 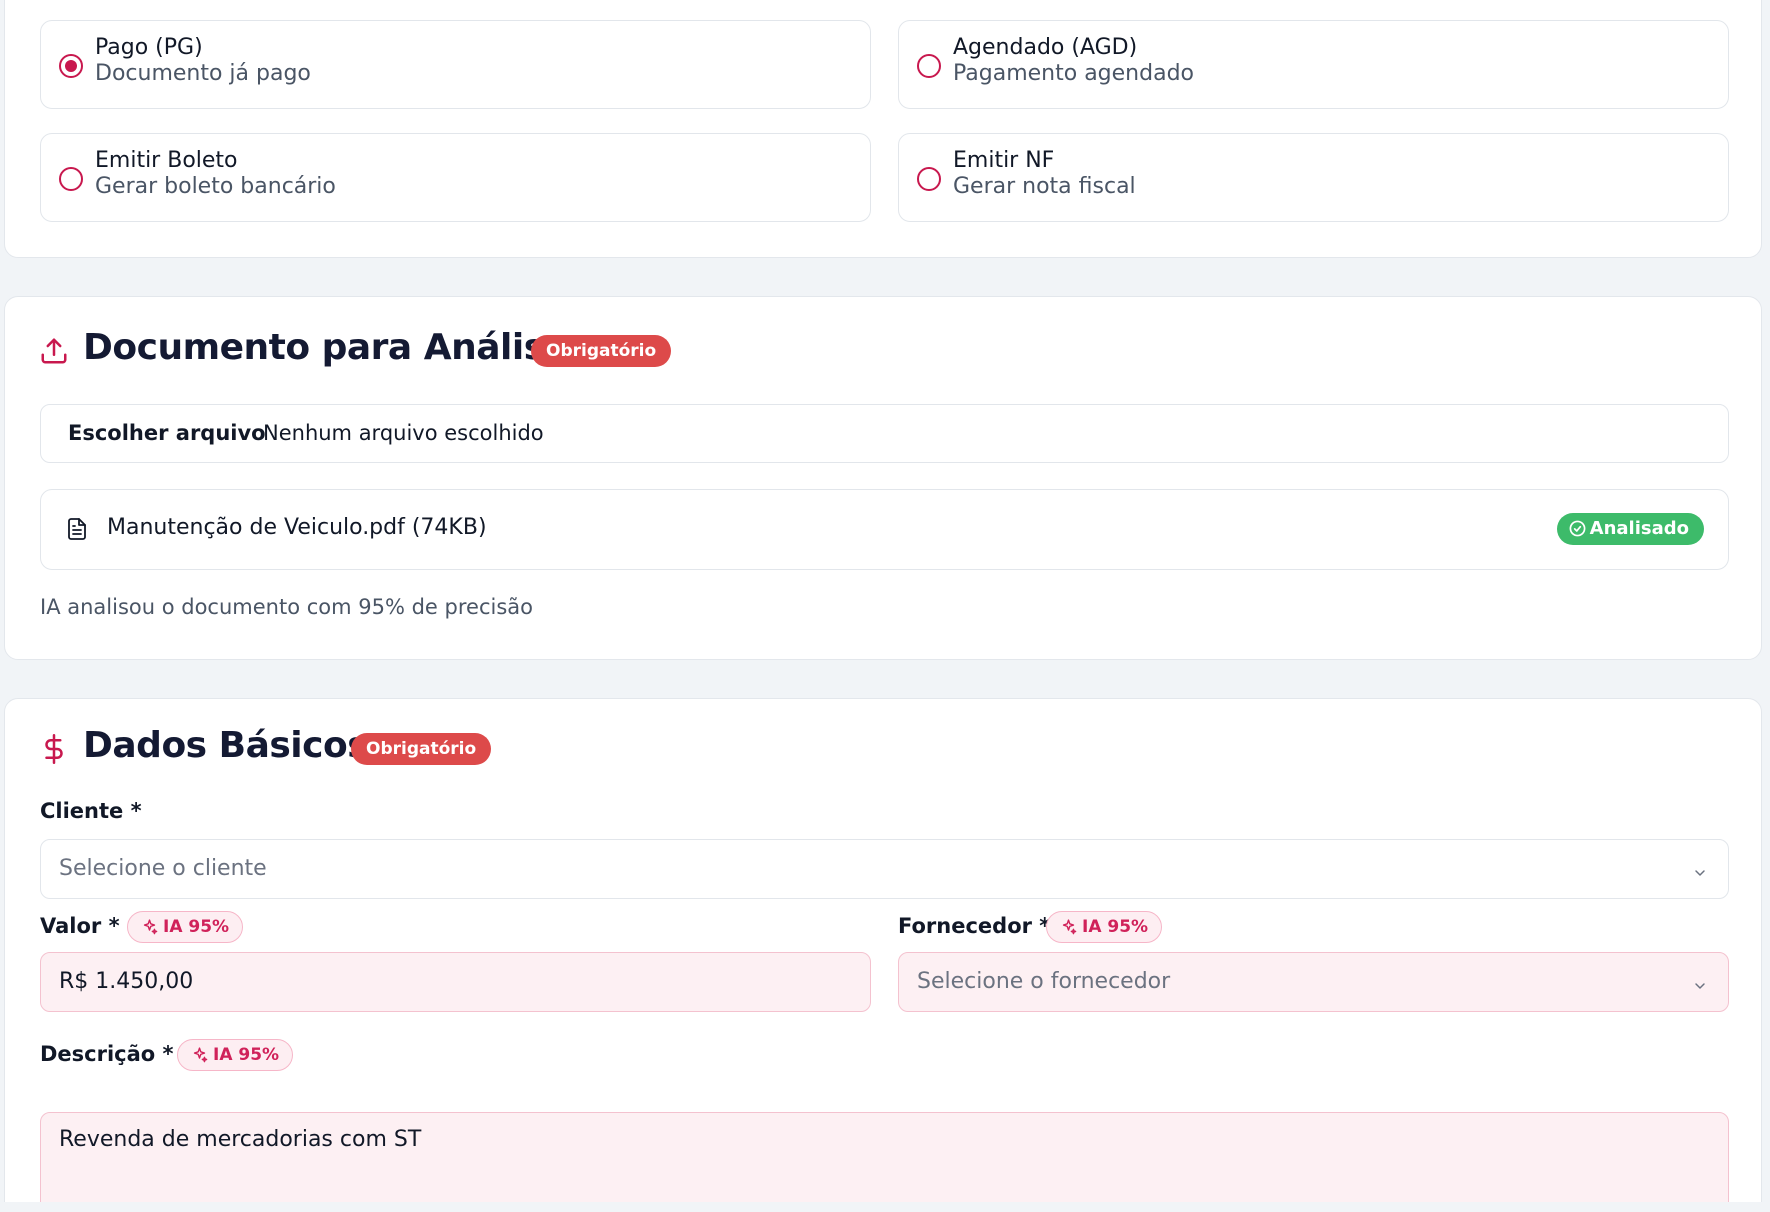 I want to click on supplier-select: Selecione o fornecedor, so click(x=1313, y=982).